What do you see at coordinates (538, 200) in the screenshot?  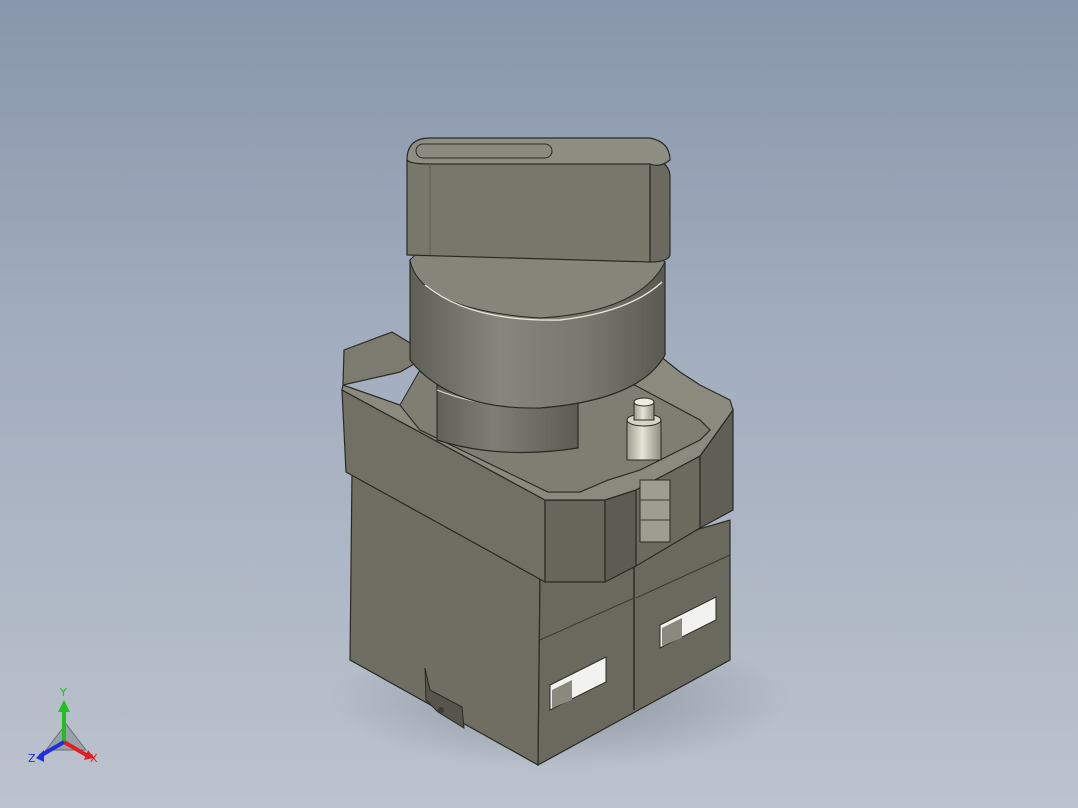 I see `selector-handle` at bounding box center [538, 200].